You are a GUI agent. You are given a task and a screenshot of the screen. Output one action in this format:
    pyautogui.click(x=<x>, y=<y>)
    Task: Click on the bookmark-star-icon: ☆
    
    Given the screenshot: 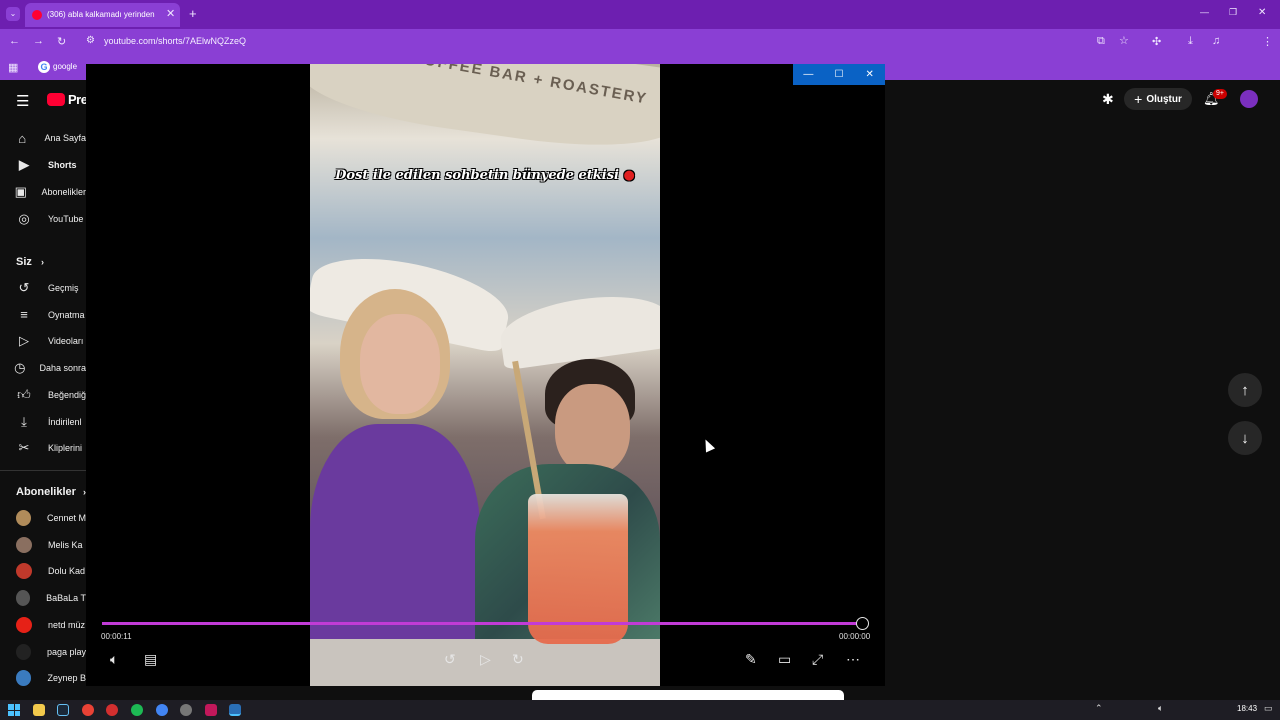 What is the action you would take?
    pyautogui.click(x=1124, y=40)
    